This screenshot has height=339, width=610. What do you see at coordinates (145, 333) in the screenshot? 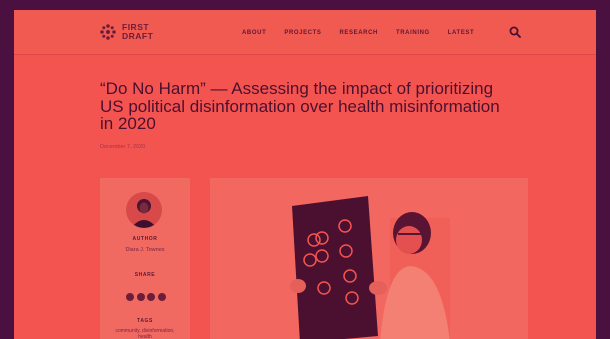
I see `tags-list: community, disinformation, health` at bounding box center [145, 333].